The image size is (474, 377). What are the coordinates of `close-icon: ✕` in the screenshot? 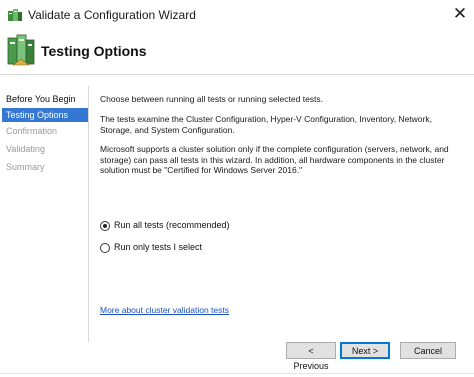 It's located at (460, 14).